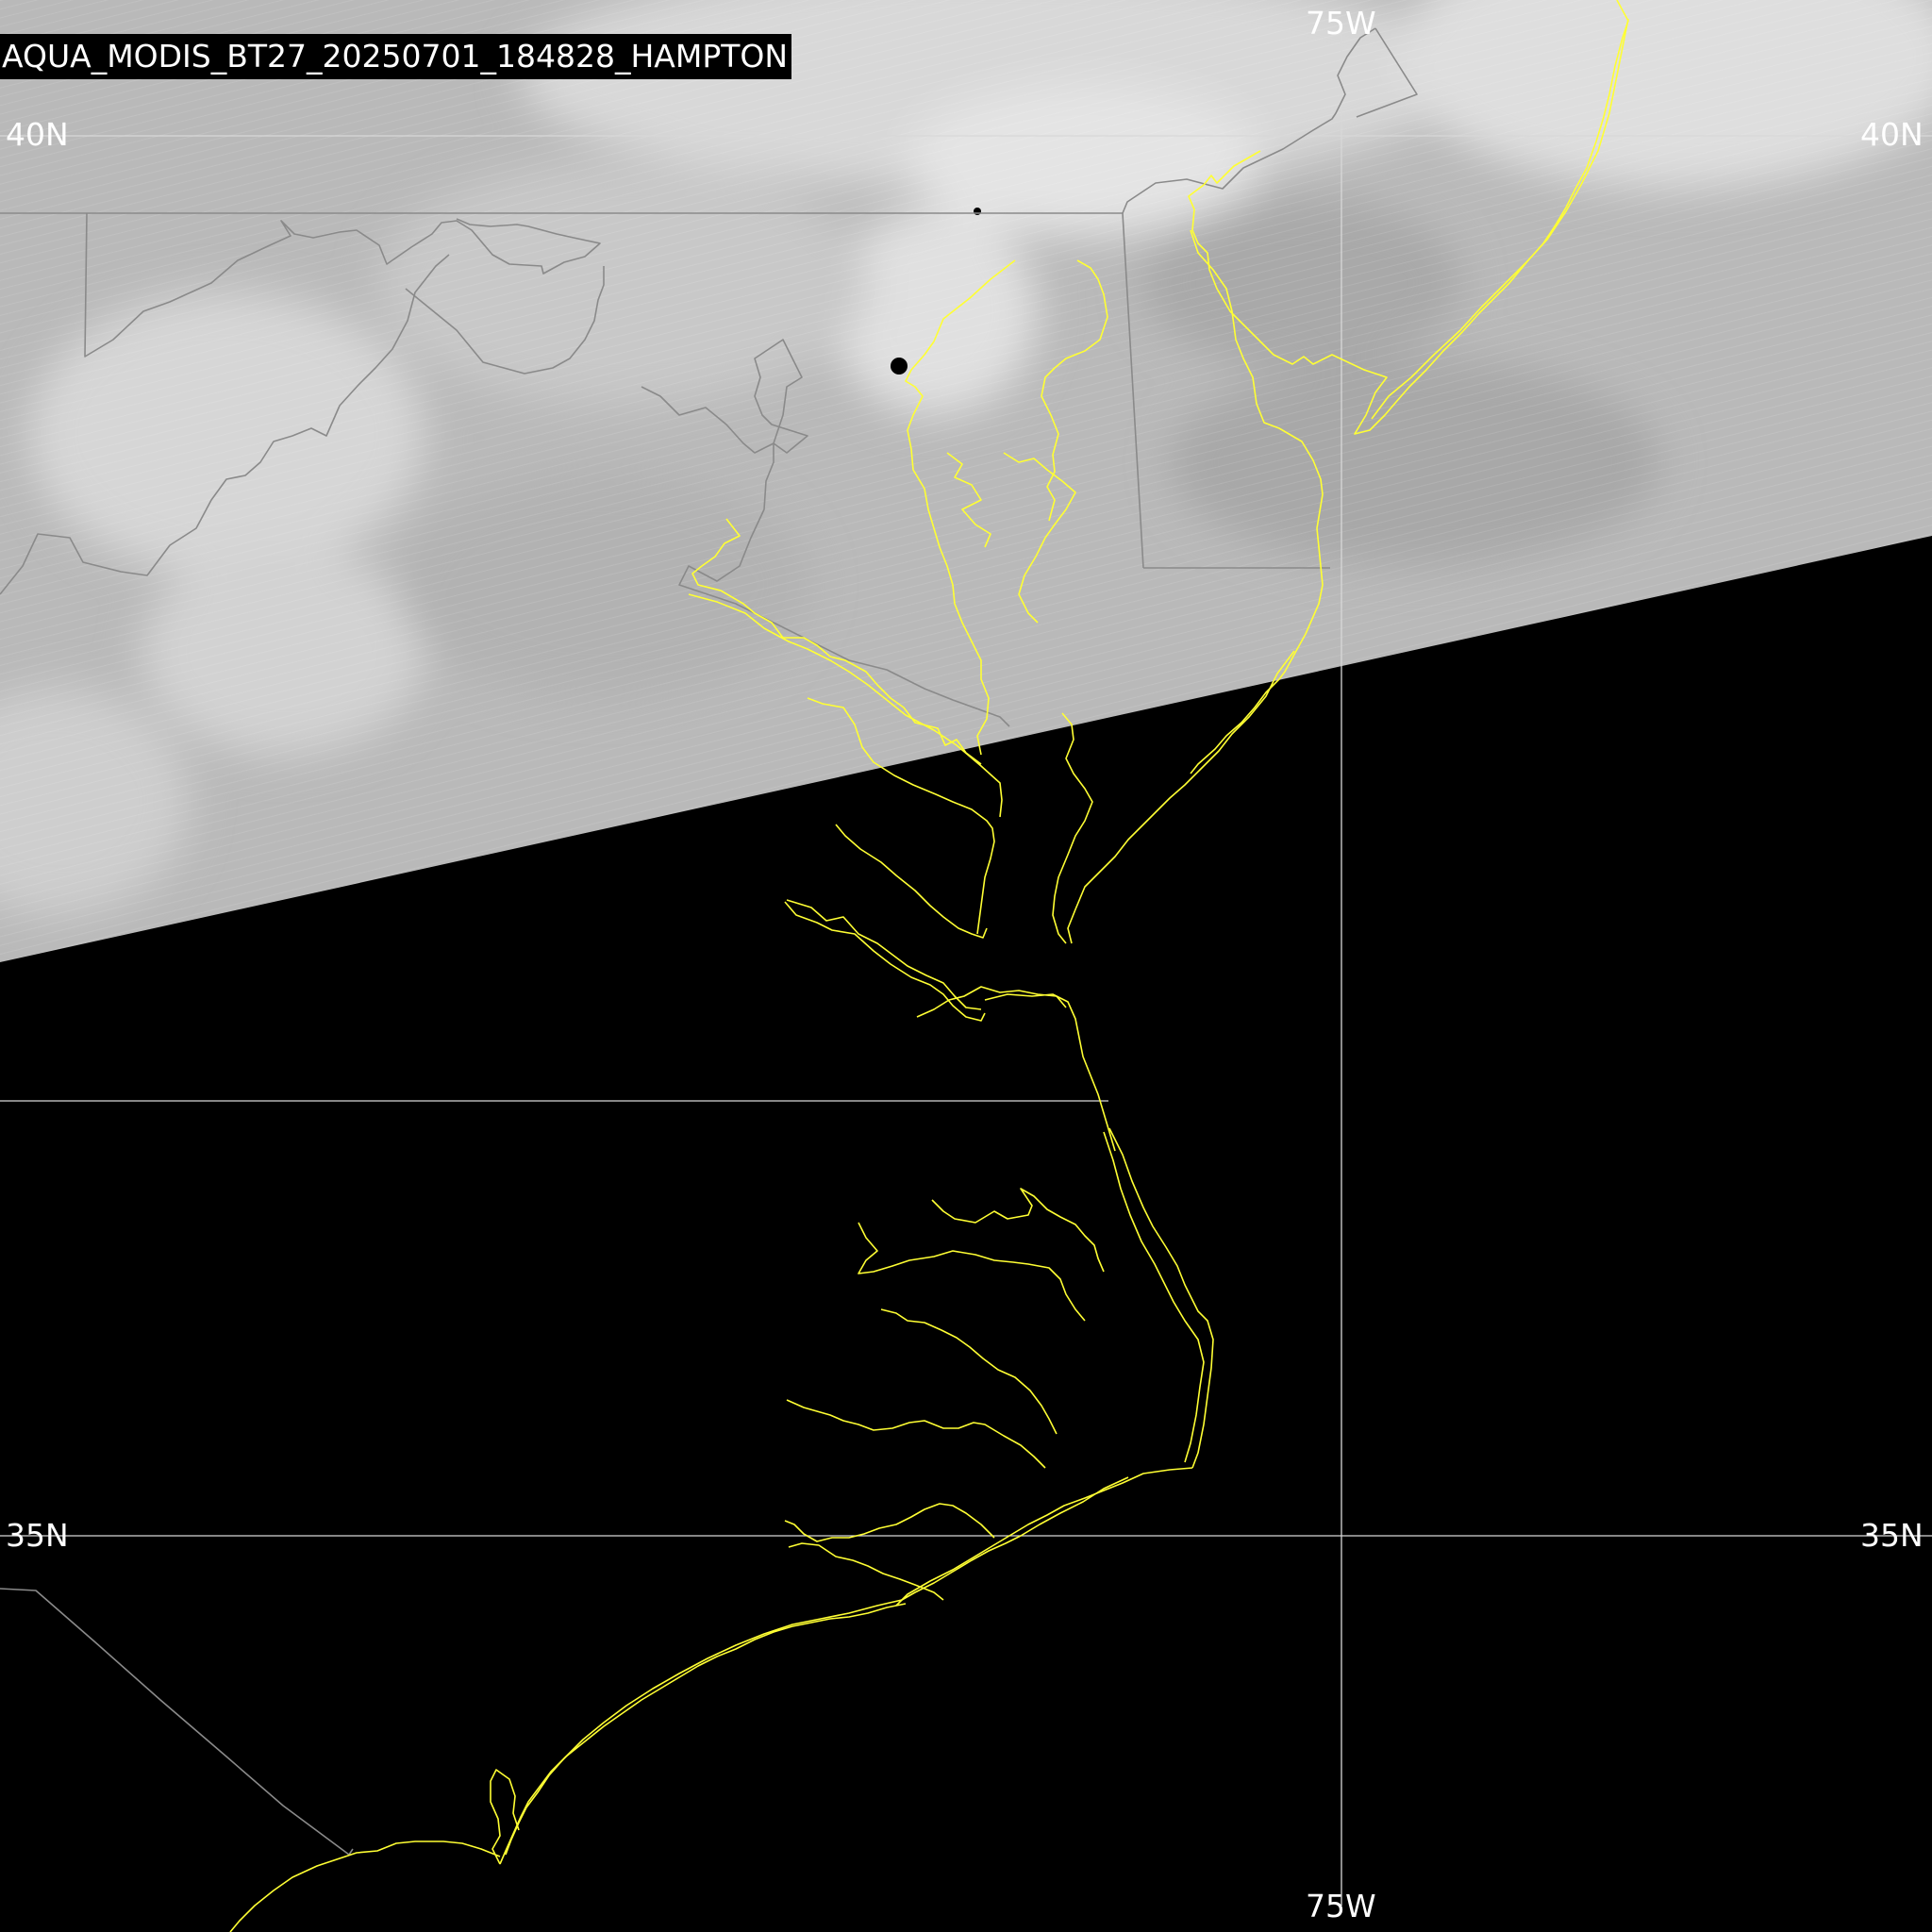  What do you see at coordinates (916, 1434) in the screenshot?
I see `pamlico-sound-west` at bounding box center [916, 1434].